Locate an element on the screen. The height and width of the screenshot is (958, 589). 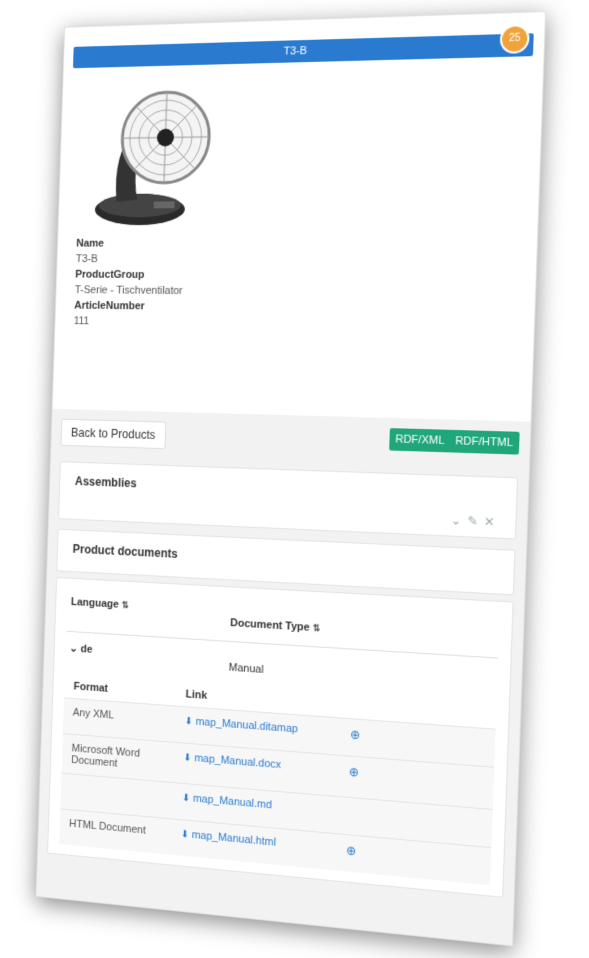
format-cell: Microsoft Word Document is located at coordinates (106, 756).